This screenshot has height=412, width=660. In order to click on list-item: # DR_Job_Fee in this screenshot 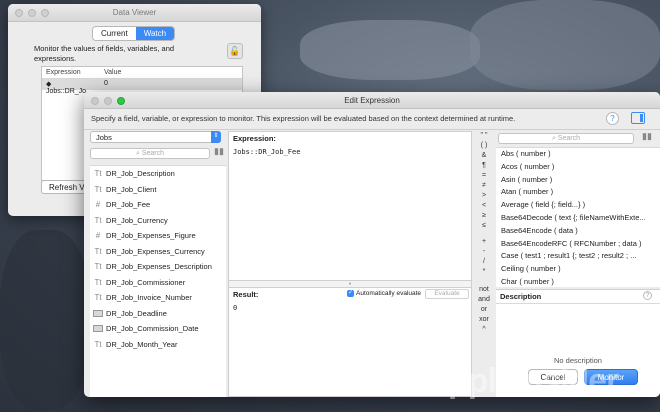, I will do `click(158, 205)`.